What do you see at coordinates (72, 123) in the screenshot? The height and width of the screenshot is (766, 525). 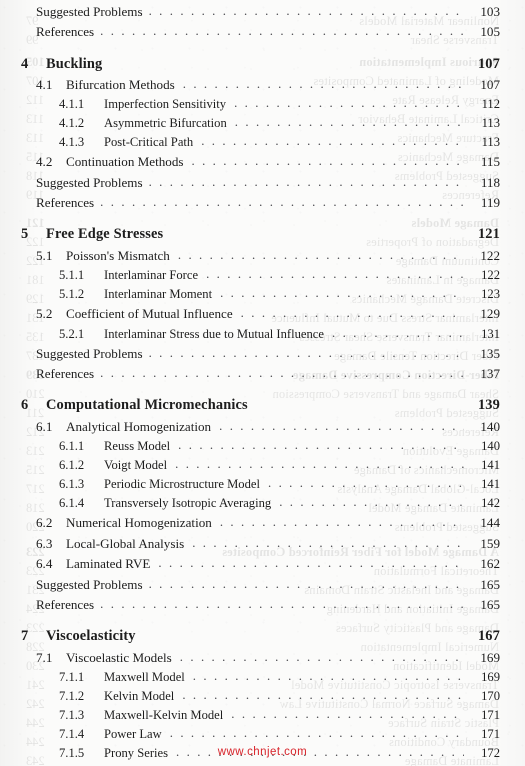 I see `toc-entry-number: 4.1.2` at bounding box center [72, 123].